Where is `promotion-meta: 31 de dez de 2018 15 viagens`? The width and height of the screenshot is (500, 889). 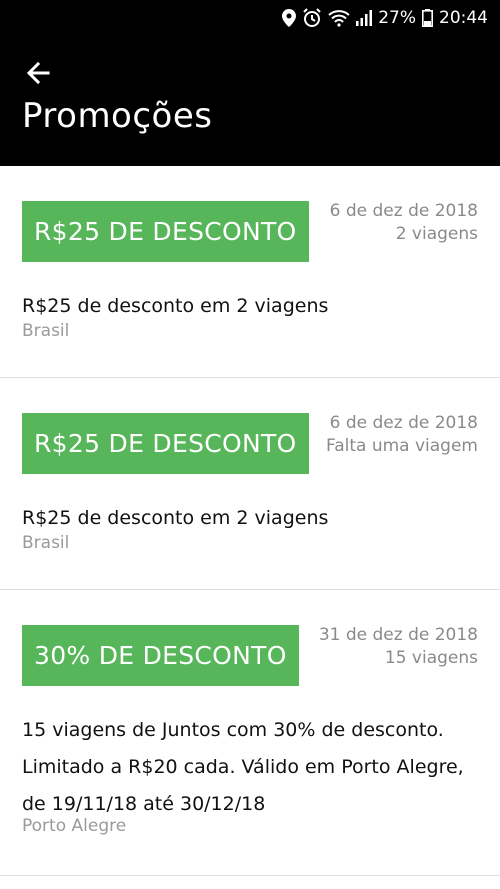
promotion-meta: 31 de dez de 2018 15 viagens is located at coordinates (398, 647).